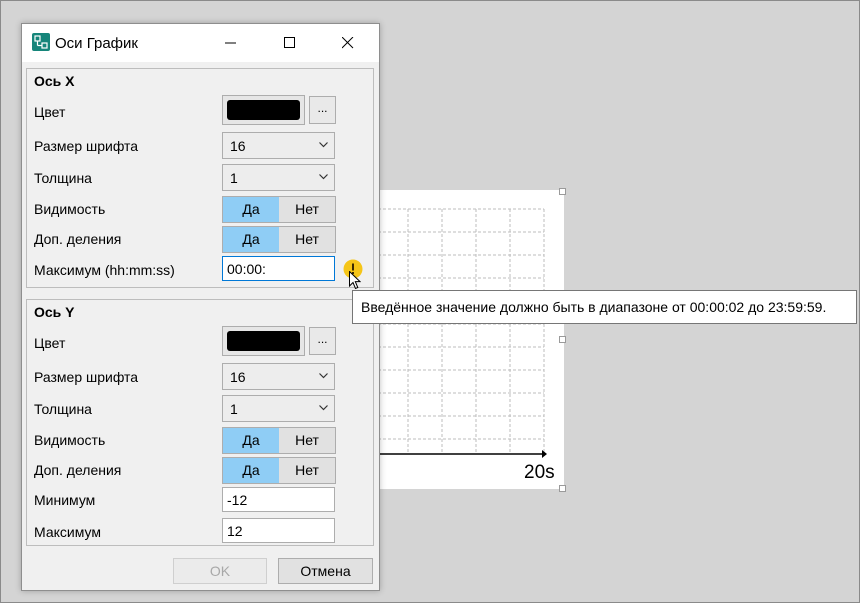 Image resolution: width=860 pixels, height=603 pixels. What do you see at coordinates (86, 377) in the screenshot?
I see `y-font-size-label: Размер шрифта` at bounding box center [86, 377].